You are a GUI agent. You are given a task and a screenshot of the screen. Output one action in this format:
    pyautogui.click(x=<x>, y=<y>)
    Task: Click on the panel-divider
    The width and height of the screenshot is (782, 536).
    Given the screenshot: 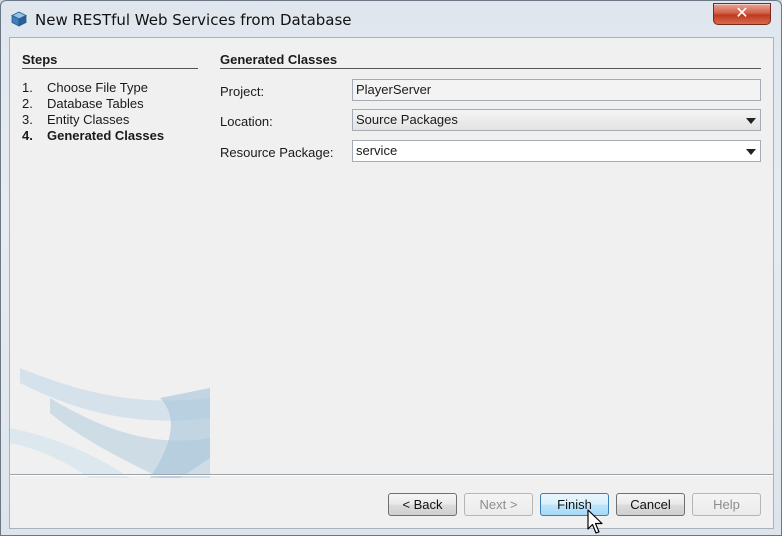 What is the action you would take?
    pyautogui.click(x=490, y=68)
    